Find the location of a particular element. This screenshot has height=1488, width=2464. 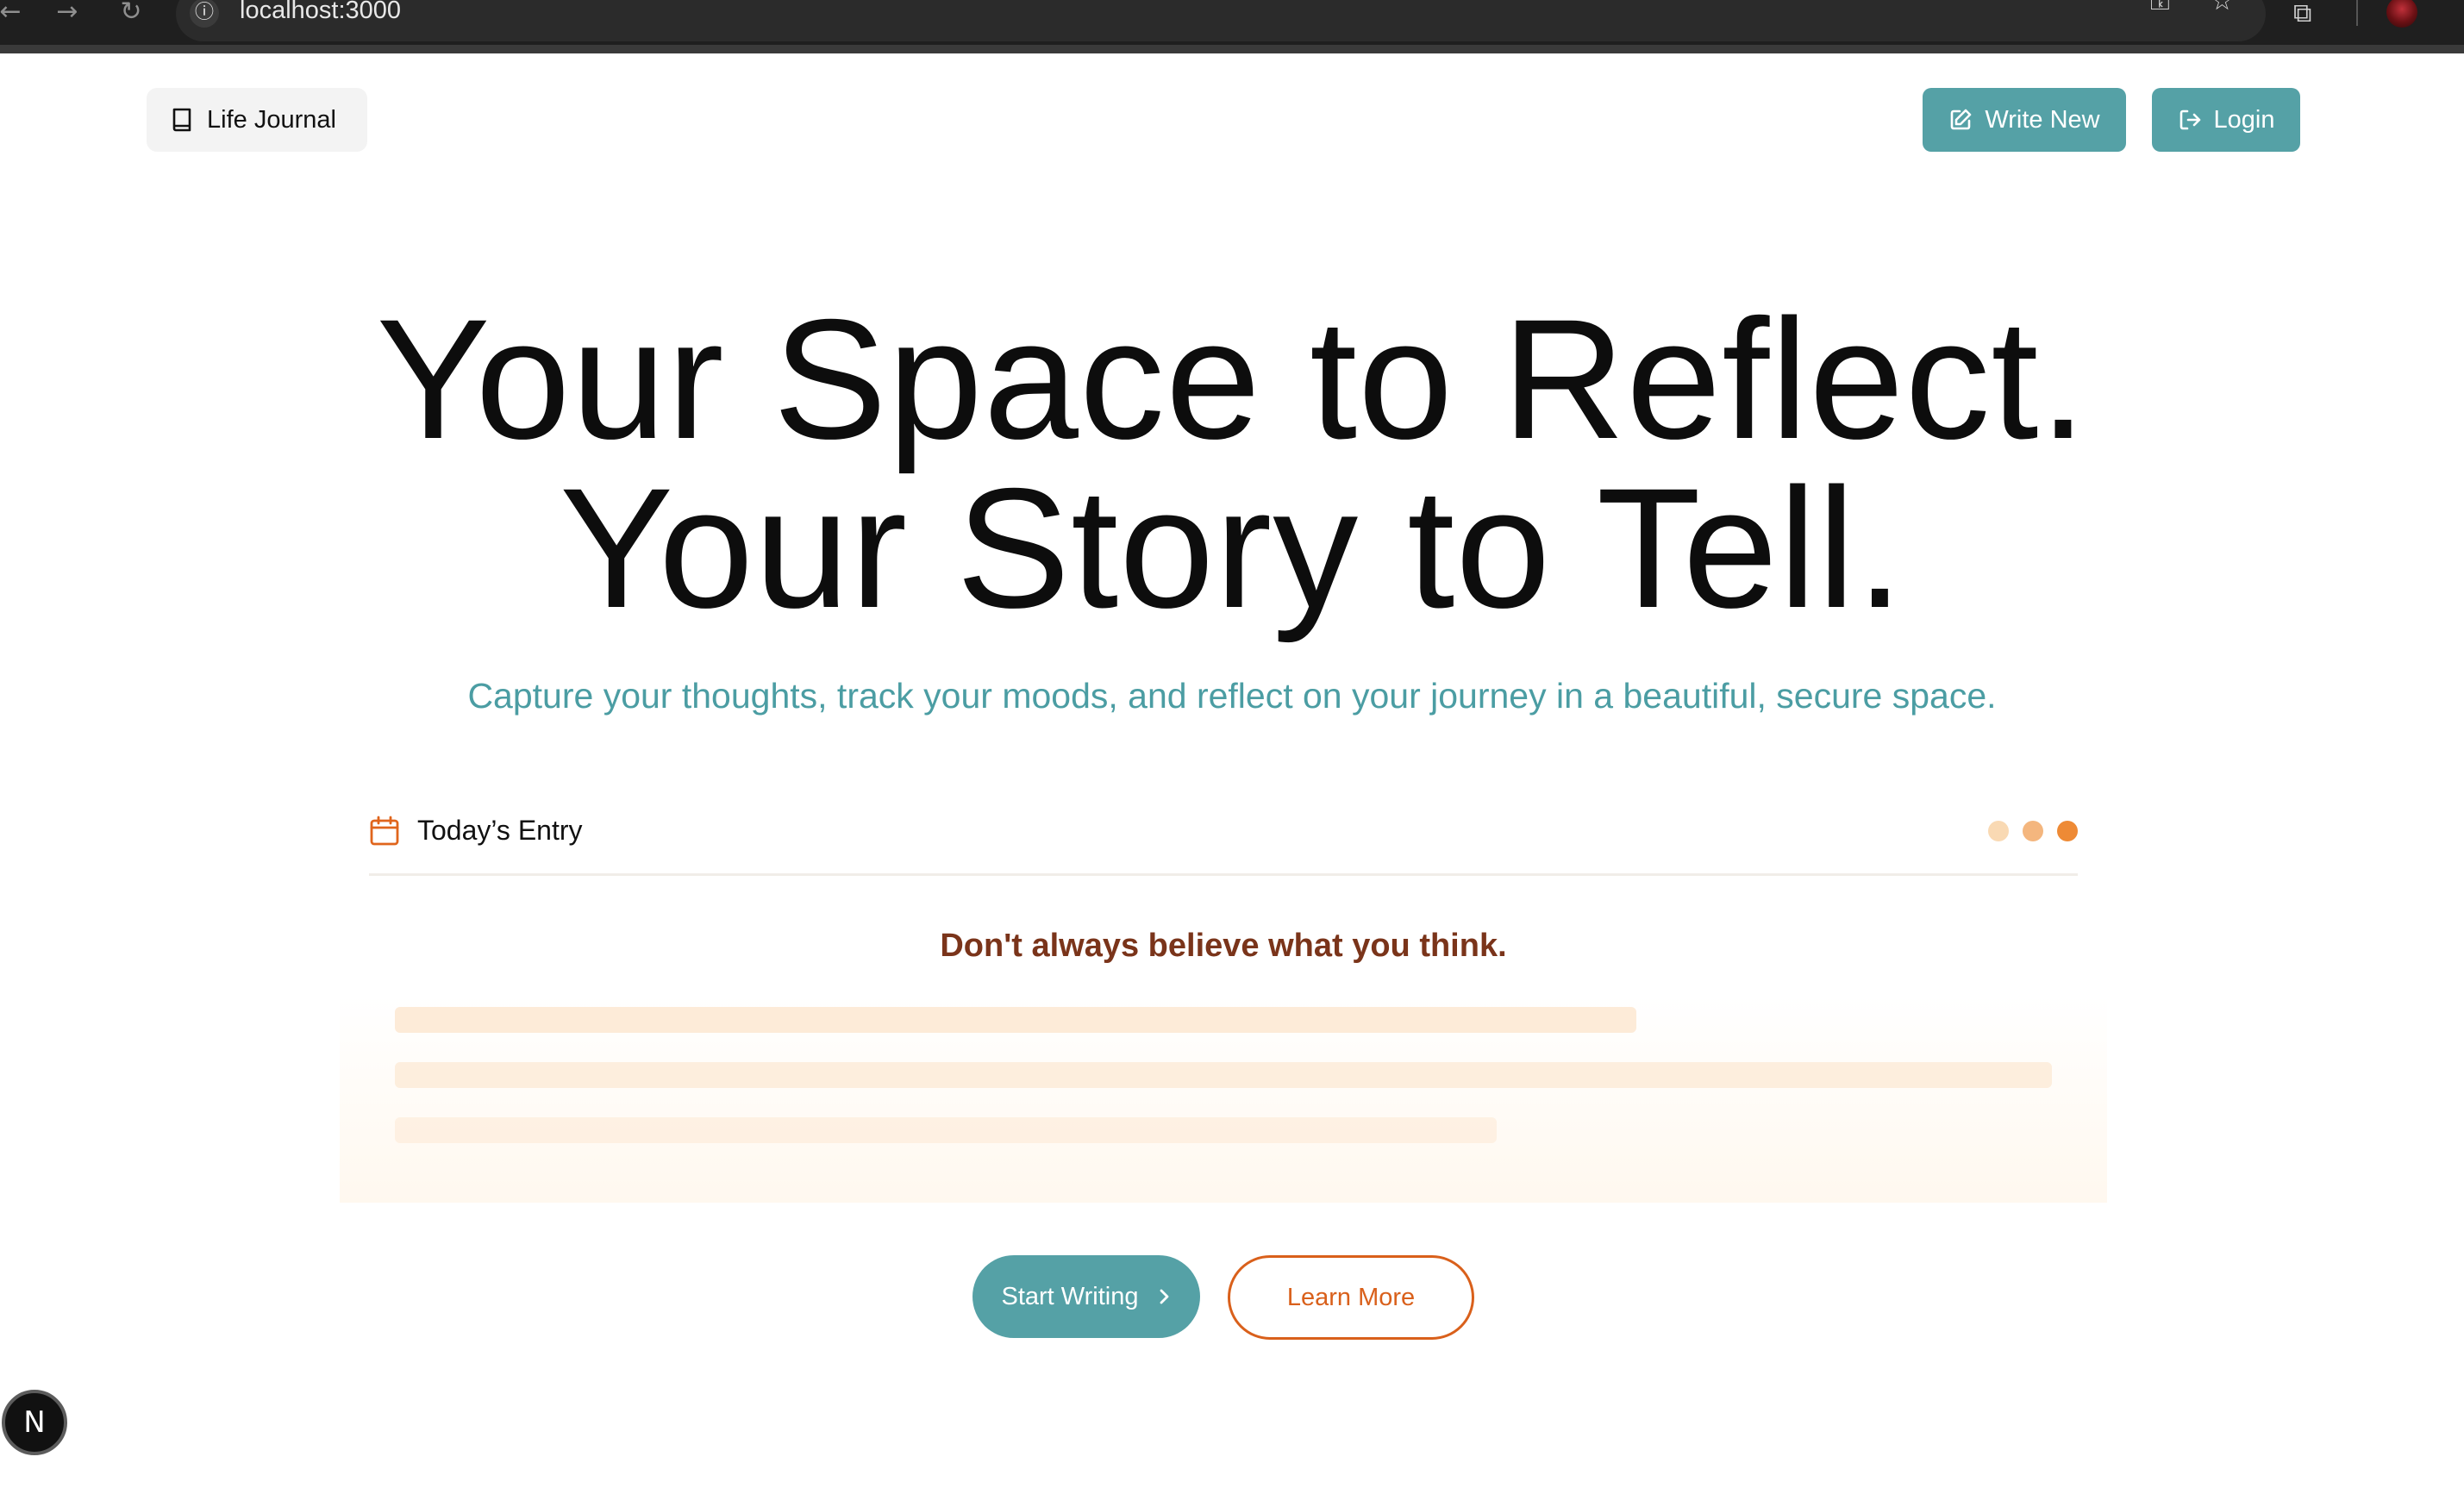

key-icon: ⚿ is located at coordinates (2160, 8).